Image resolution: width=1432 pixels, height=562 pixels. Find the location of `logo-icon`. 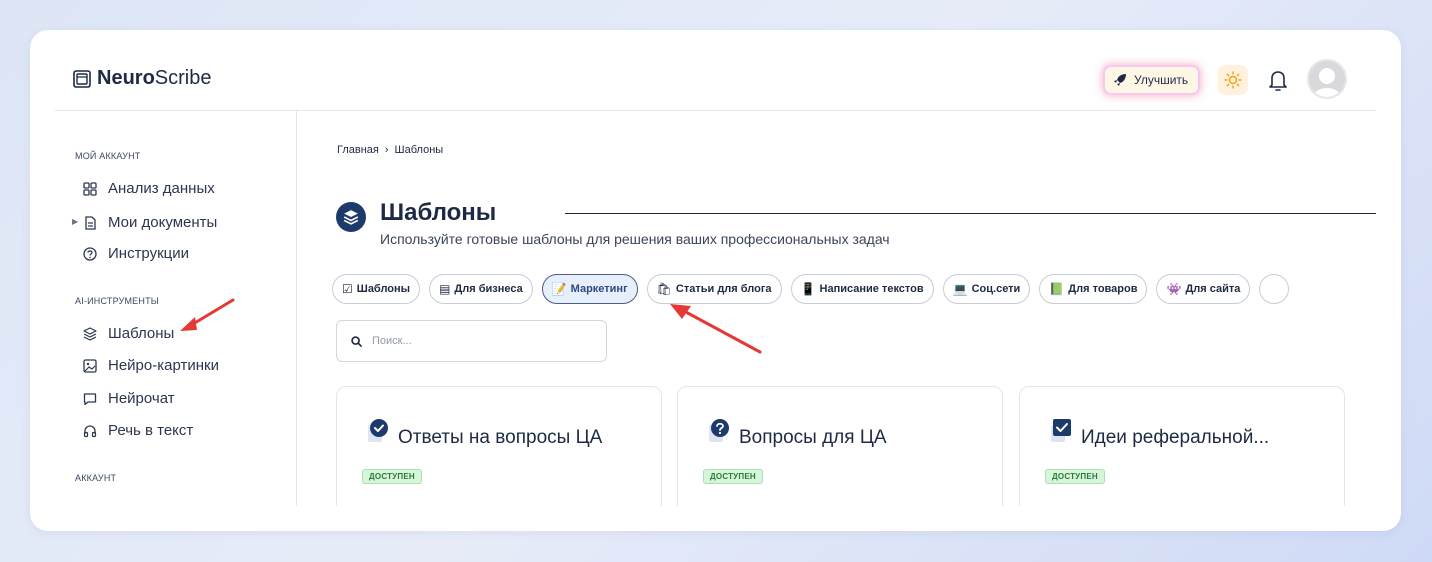

logo-icon is located at coordinates (82, 78).